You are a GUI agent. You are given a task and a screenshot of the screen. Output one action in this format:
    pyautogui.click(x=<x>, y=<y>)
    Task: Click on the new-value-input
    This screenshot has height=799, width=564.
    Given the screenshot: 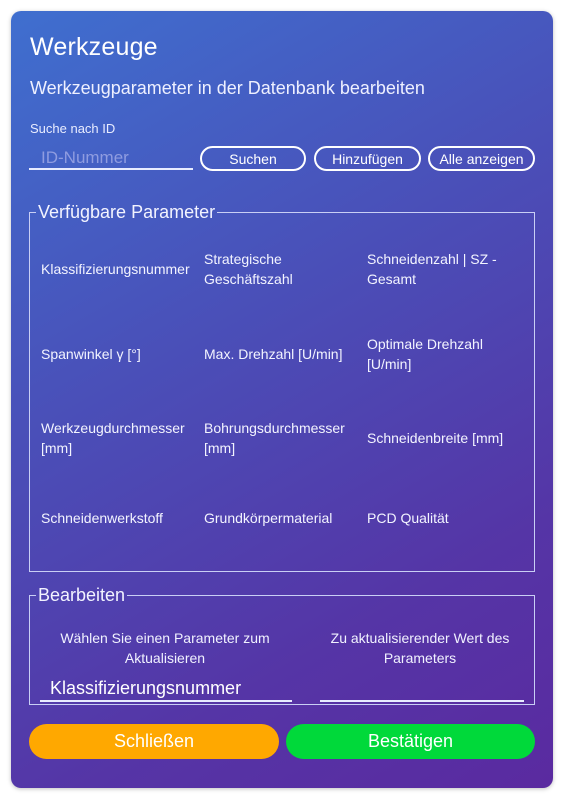 What is the action you would take?
    pyautogui.click(x=422, y=690)
    